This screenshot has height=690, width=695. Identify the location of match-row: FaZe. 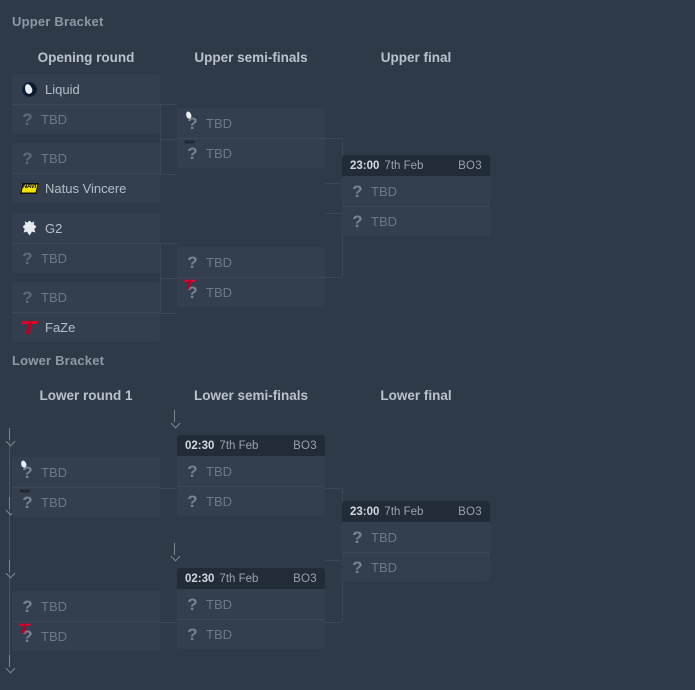
(86, 327).